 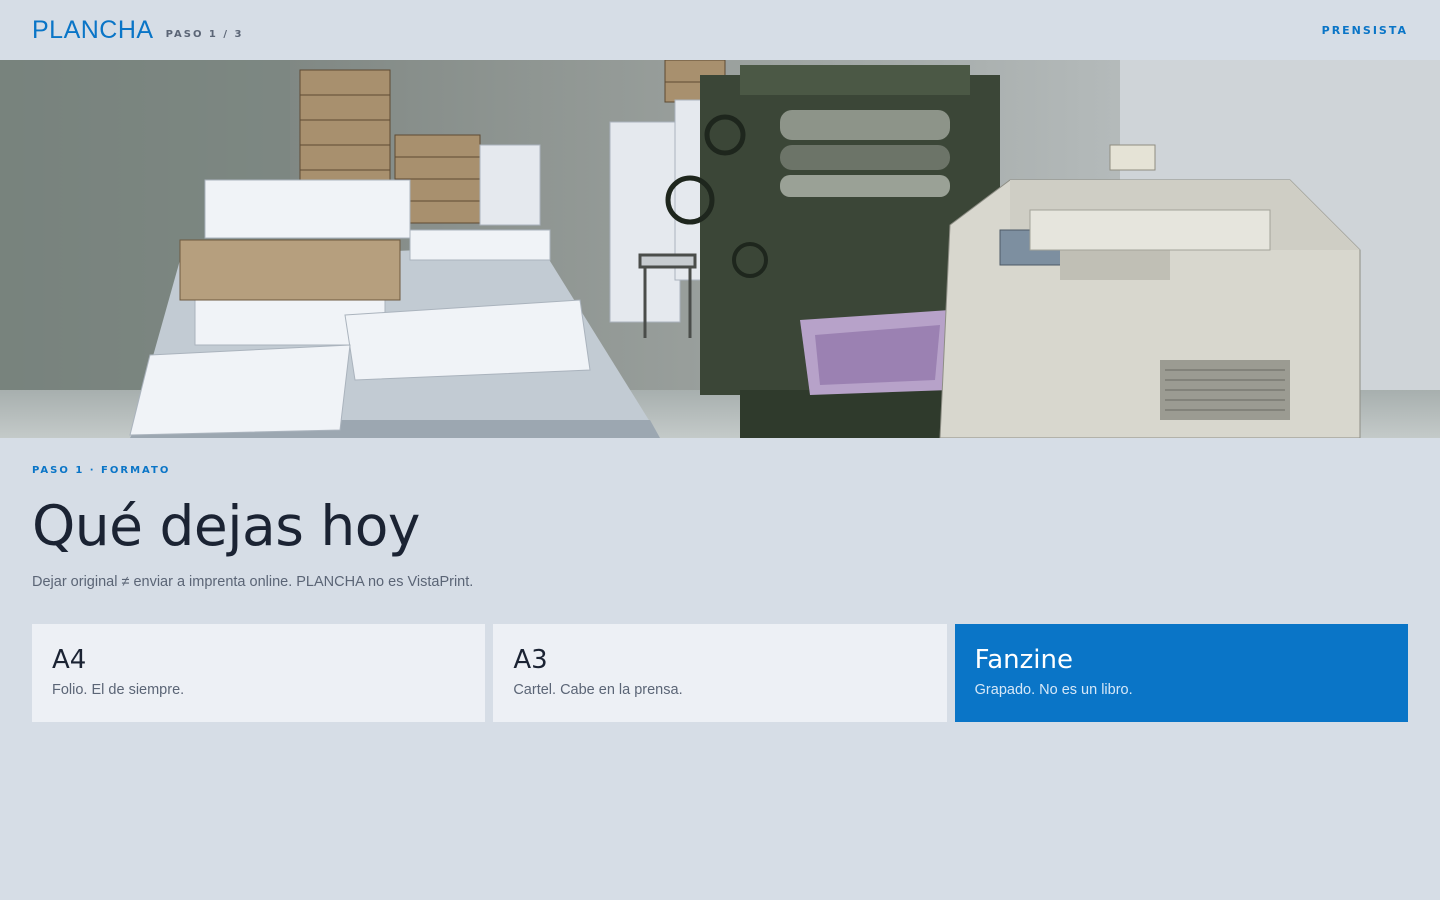 I want to click on format-option-a3: A3 Cartel. Cabe en la prensa., so click(x=720, y=673).